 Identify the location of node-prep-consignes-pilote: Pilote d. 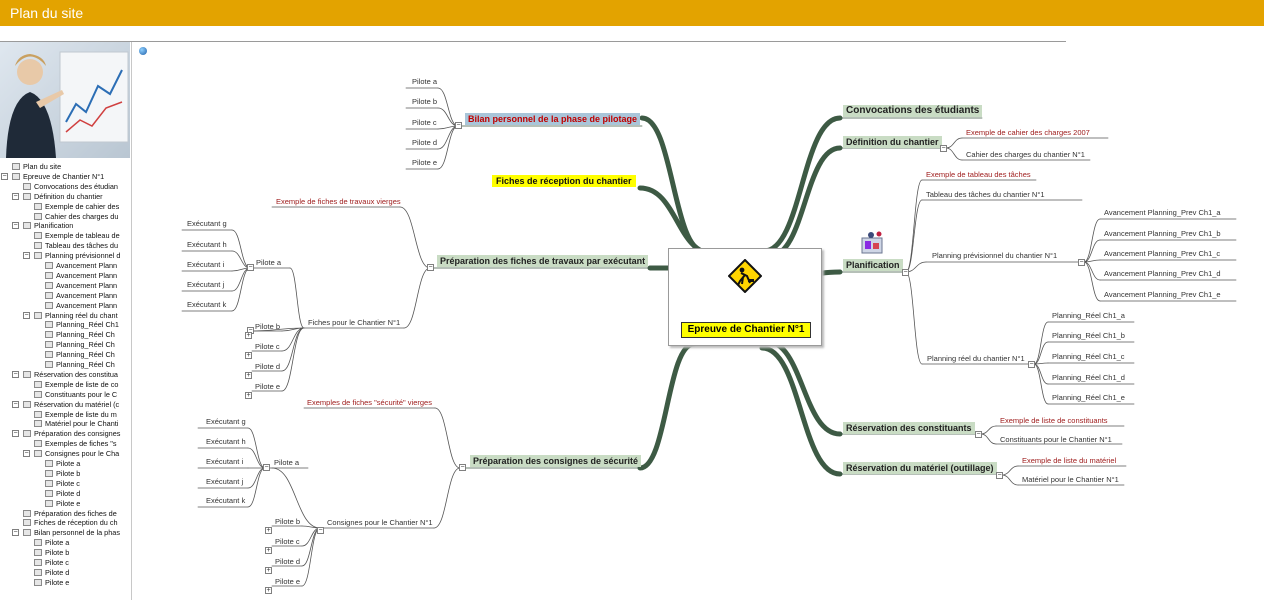
(287, 562).